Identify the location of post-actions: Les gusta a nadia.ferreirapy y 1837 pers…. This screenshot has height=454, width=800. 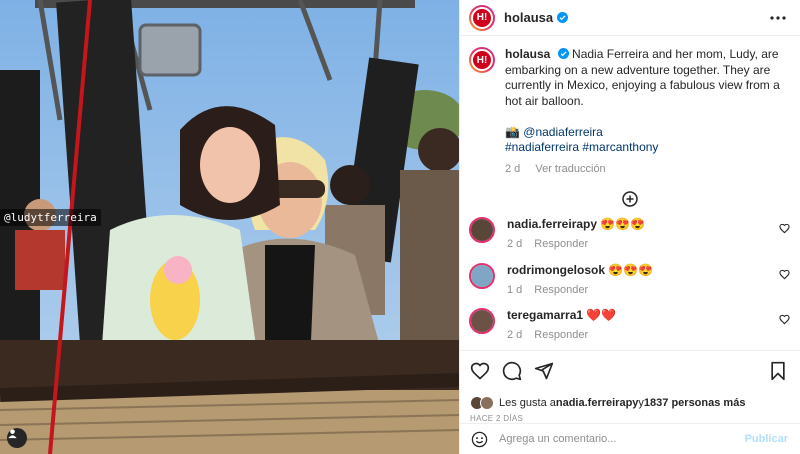
(630, 386).